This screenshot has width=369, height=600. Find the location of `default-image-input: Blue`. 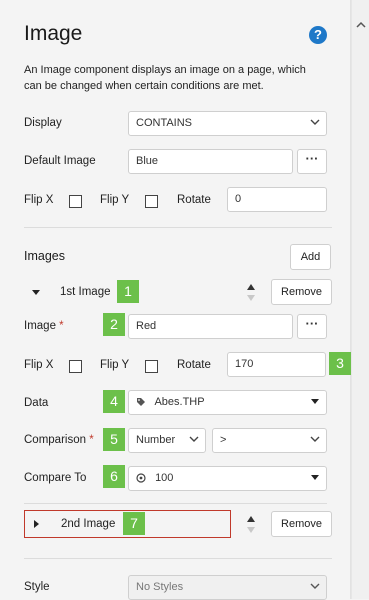

default-image-input: Blue is located at coordinates (210, 161).